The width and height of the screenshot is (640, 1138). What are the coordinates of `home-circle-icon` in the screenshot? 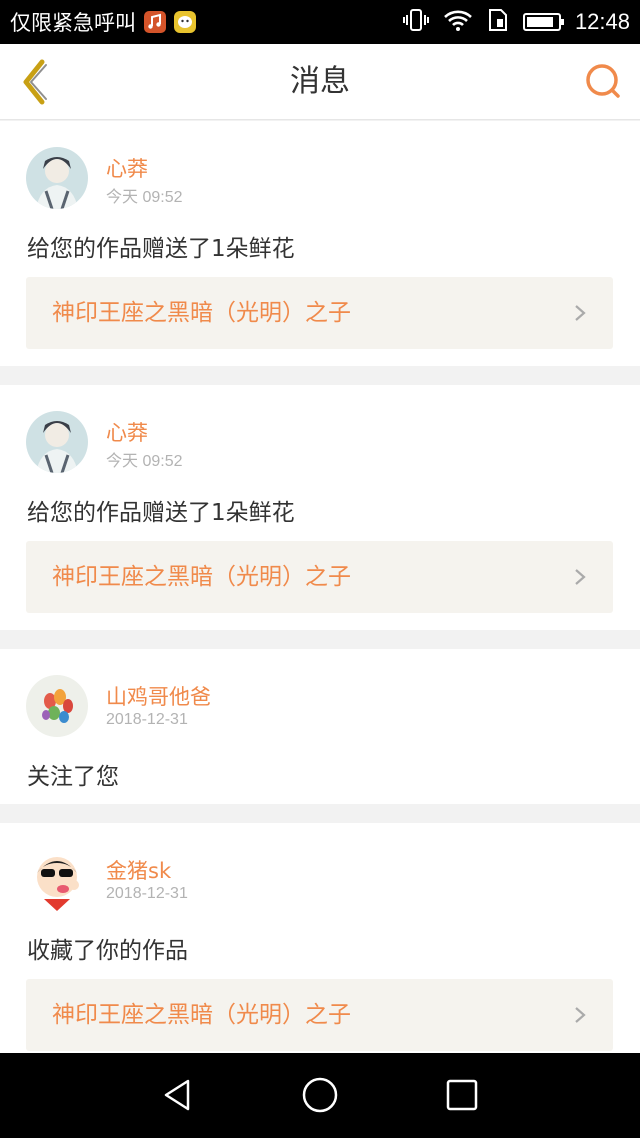 It's located at (320, 1095).